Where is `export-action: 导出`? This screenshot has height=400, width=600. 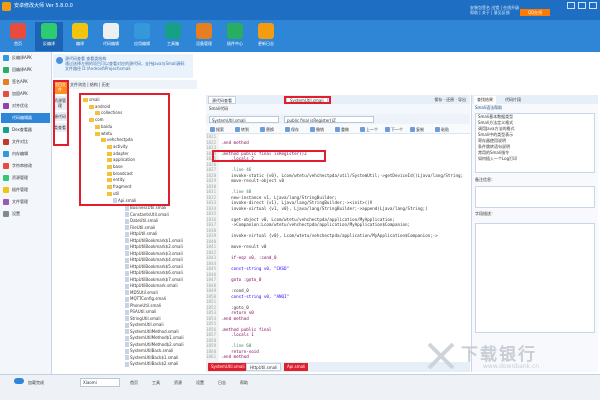 export-action: 导出 is located at coordinates (462, 99).